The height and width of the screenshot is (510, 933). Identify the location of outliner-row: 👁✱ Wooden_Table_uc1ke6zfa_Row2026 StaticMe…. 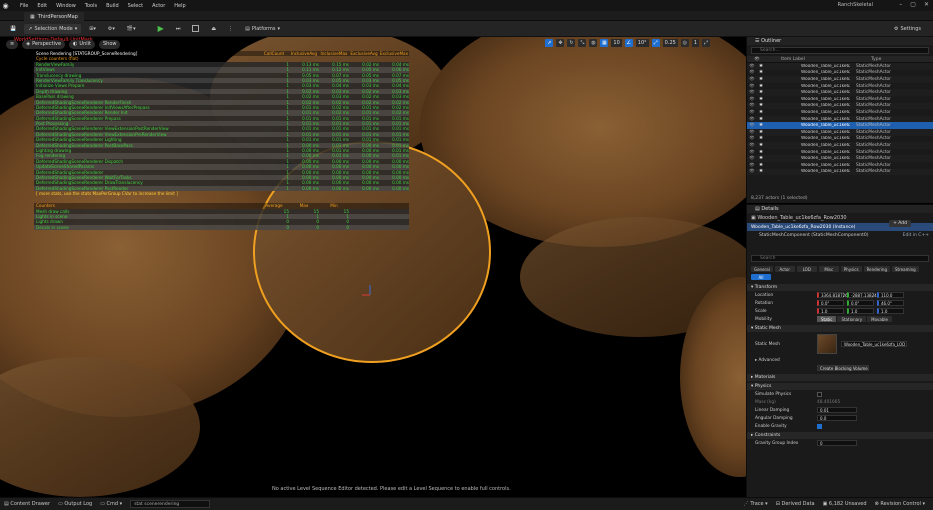
(840, 99).